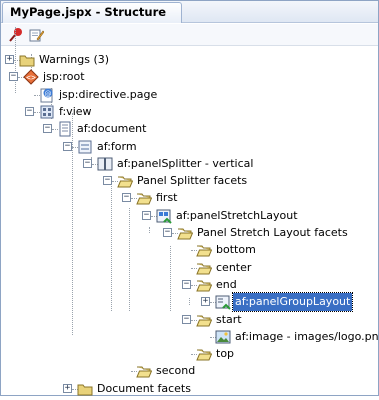  I want to click on tree-node: second, so click(189, 371).